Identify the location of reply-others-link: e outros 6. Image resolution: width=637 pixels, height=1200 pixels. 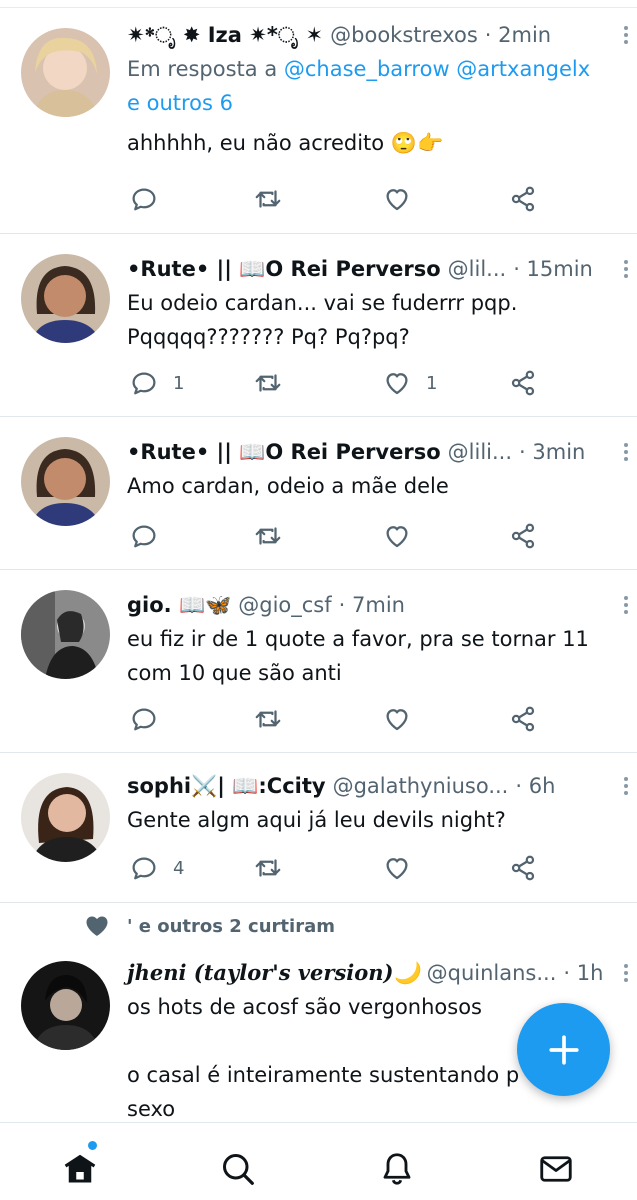
(180, 103).